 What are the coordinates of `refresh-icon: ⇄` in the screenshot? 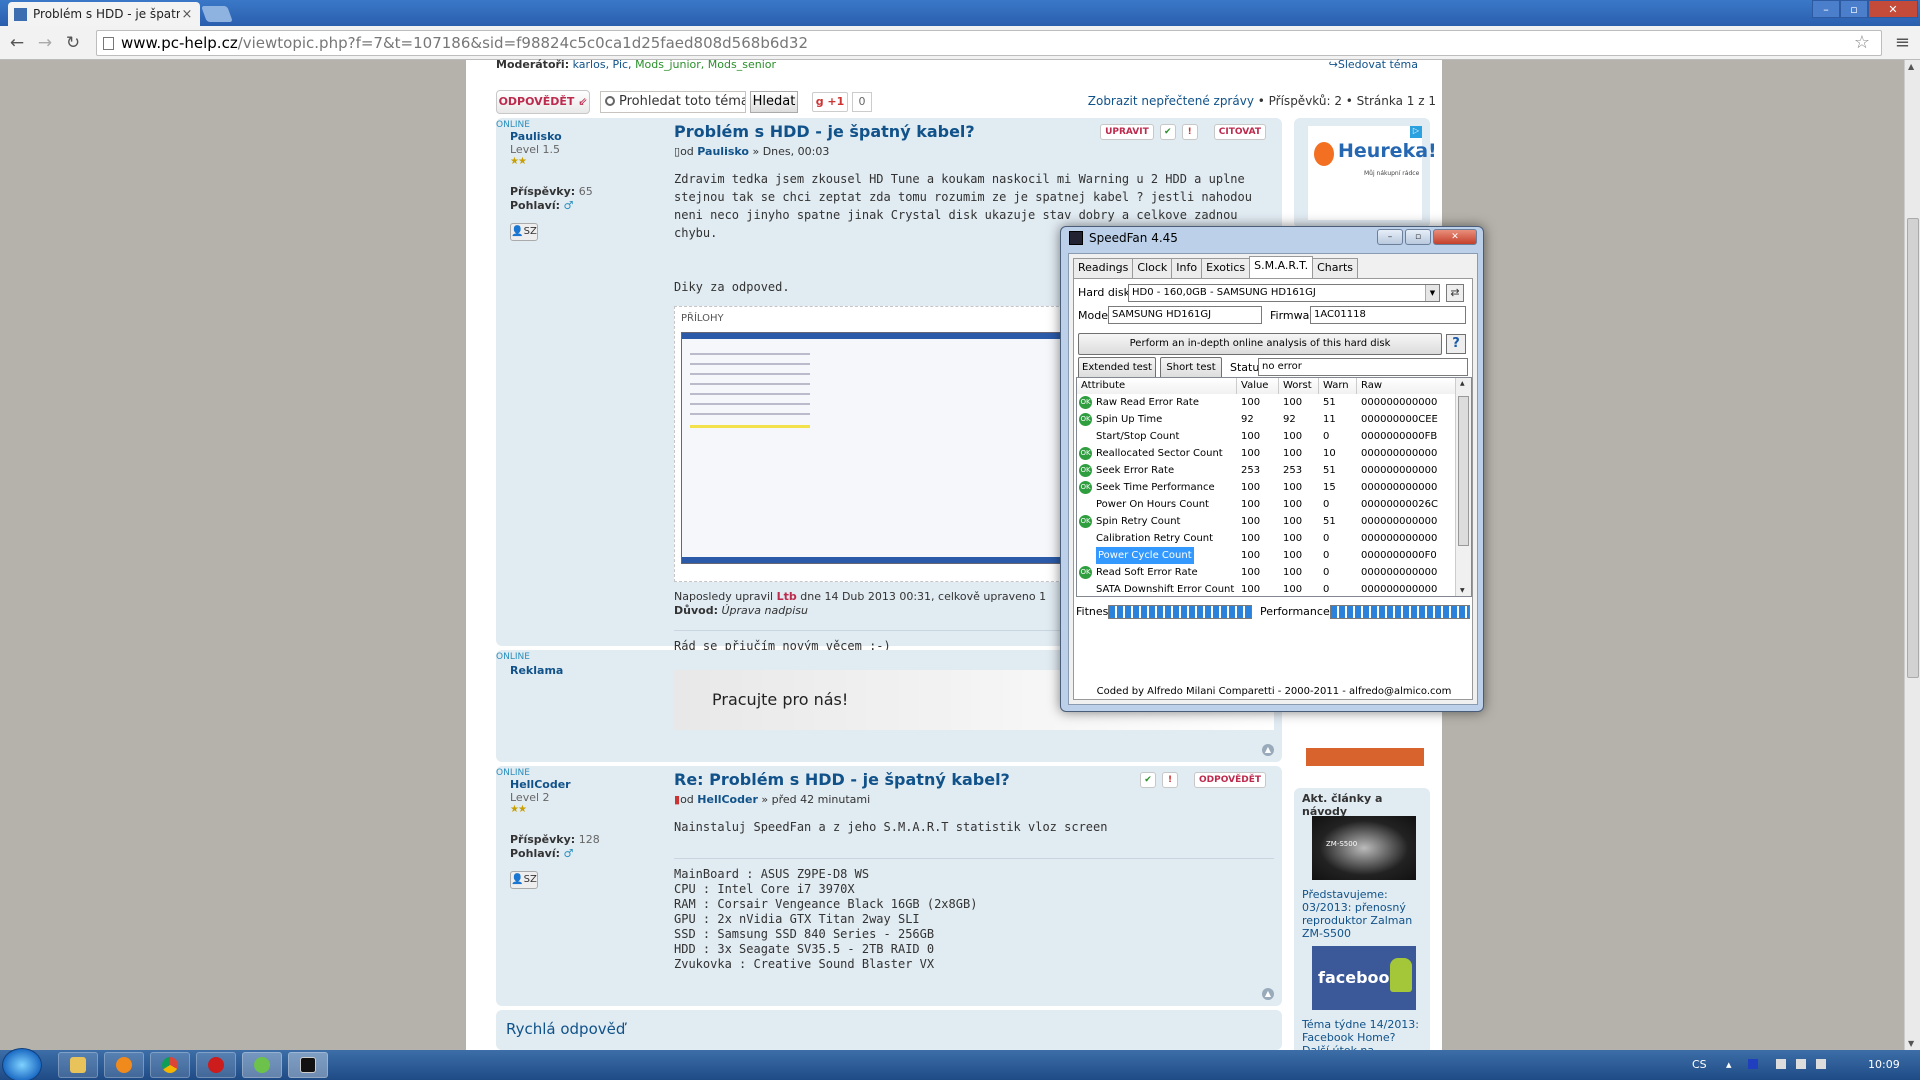 It's located at (1455, 293).